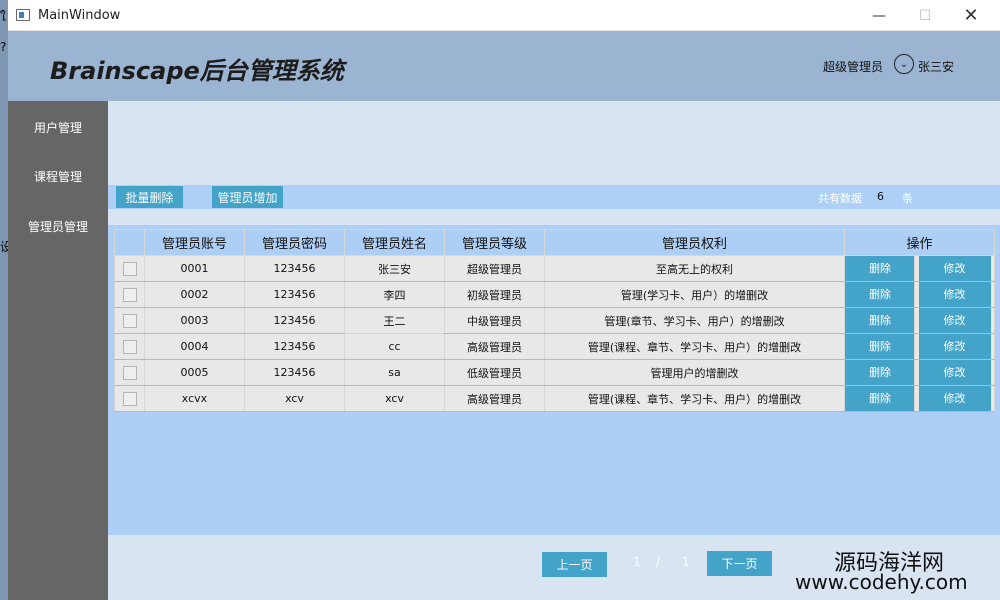  I want to click on user-role: 超级管理员, so click(853, 67).